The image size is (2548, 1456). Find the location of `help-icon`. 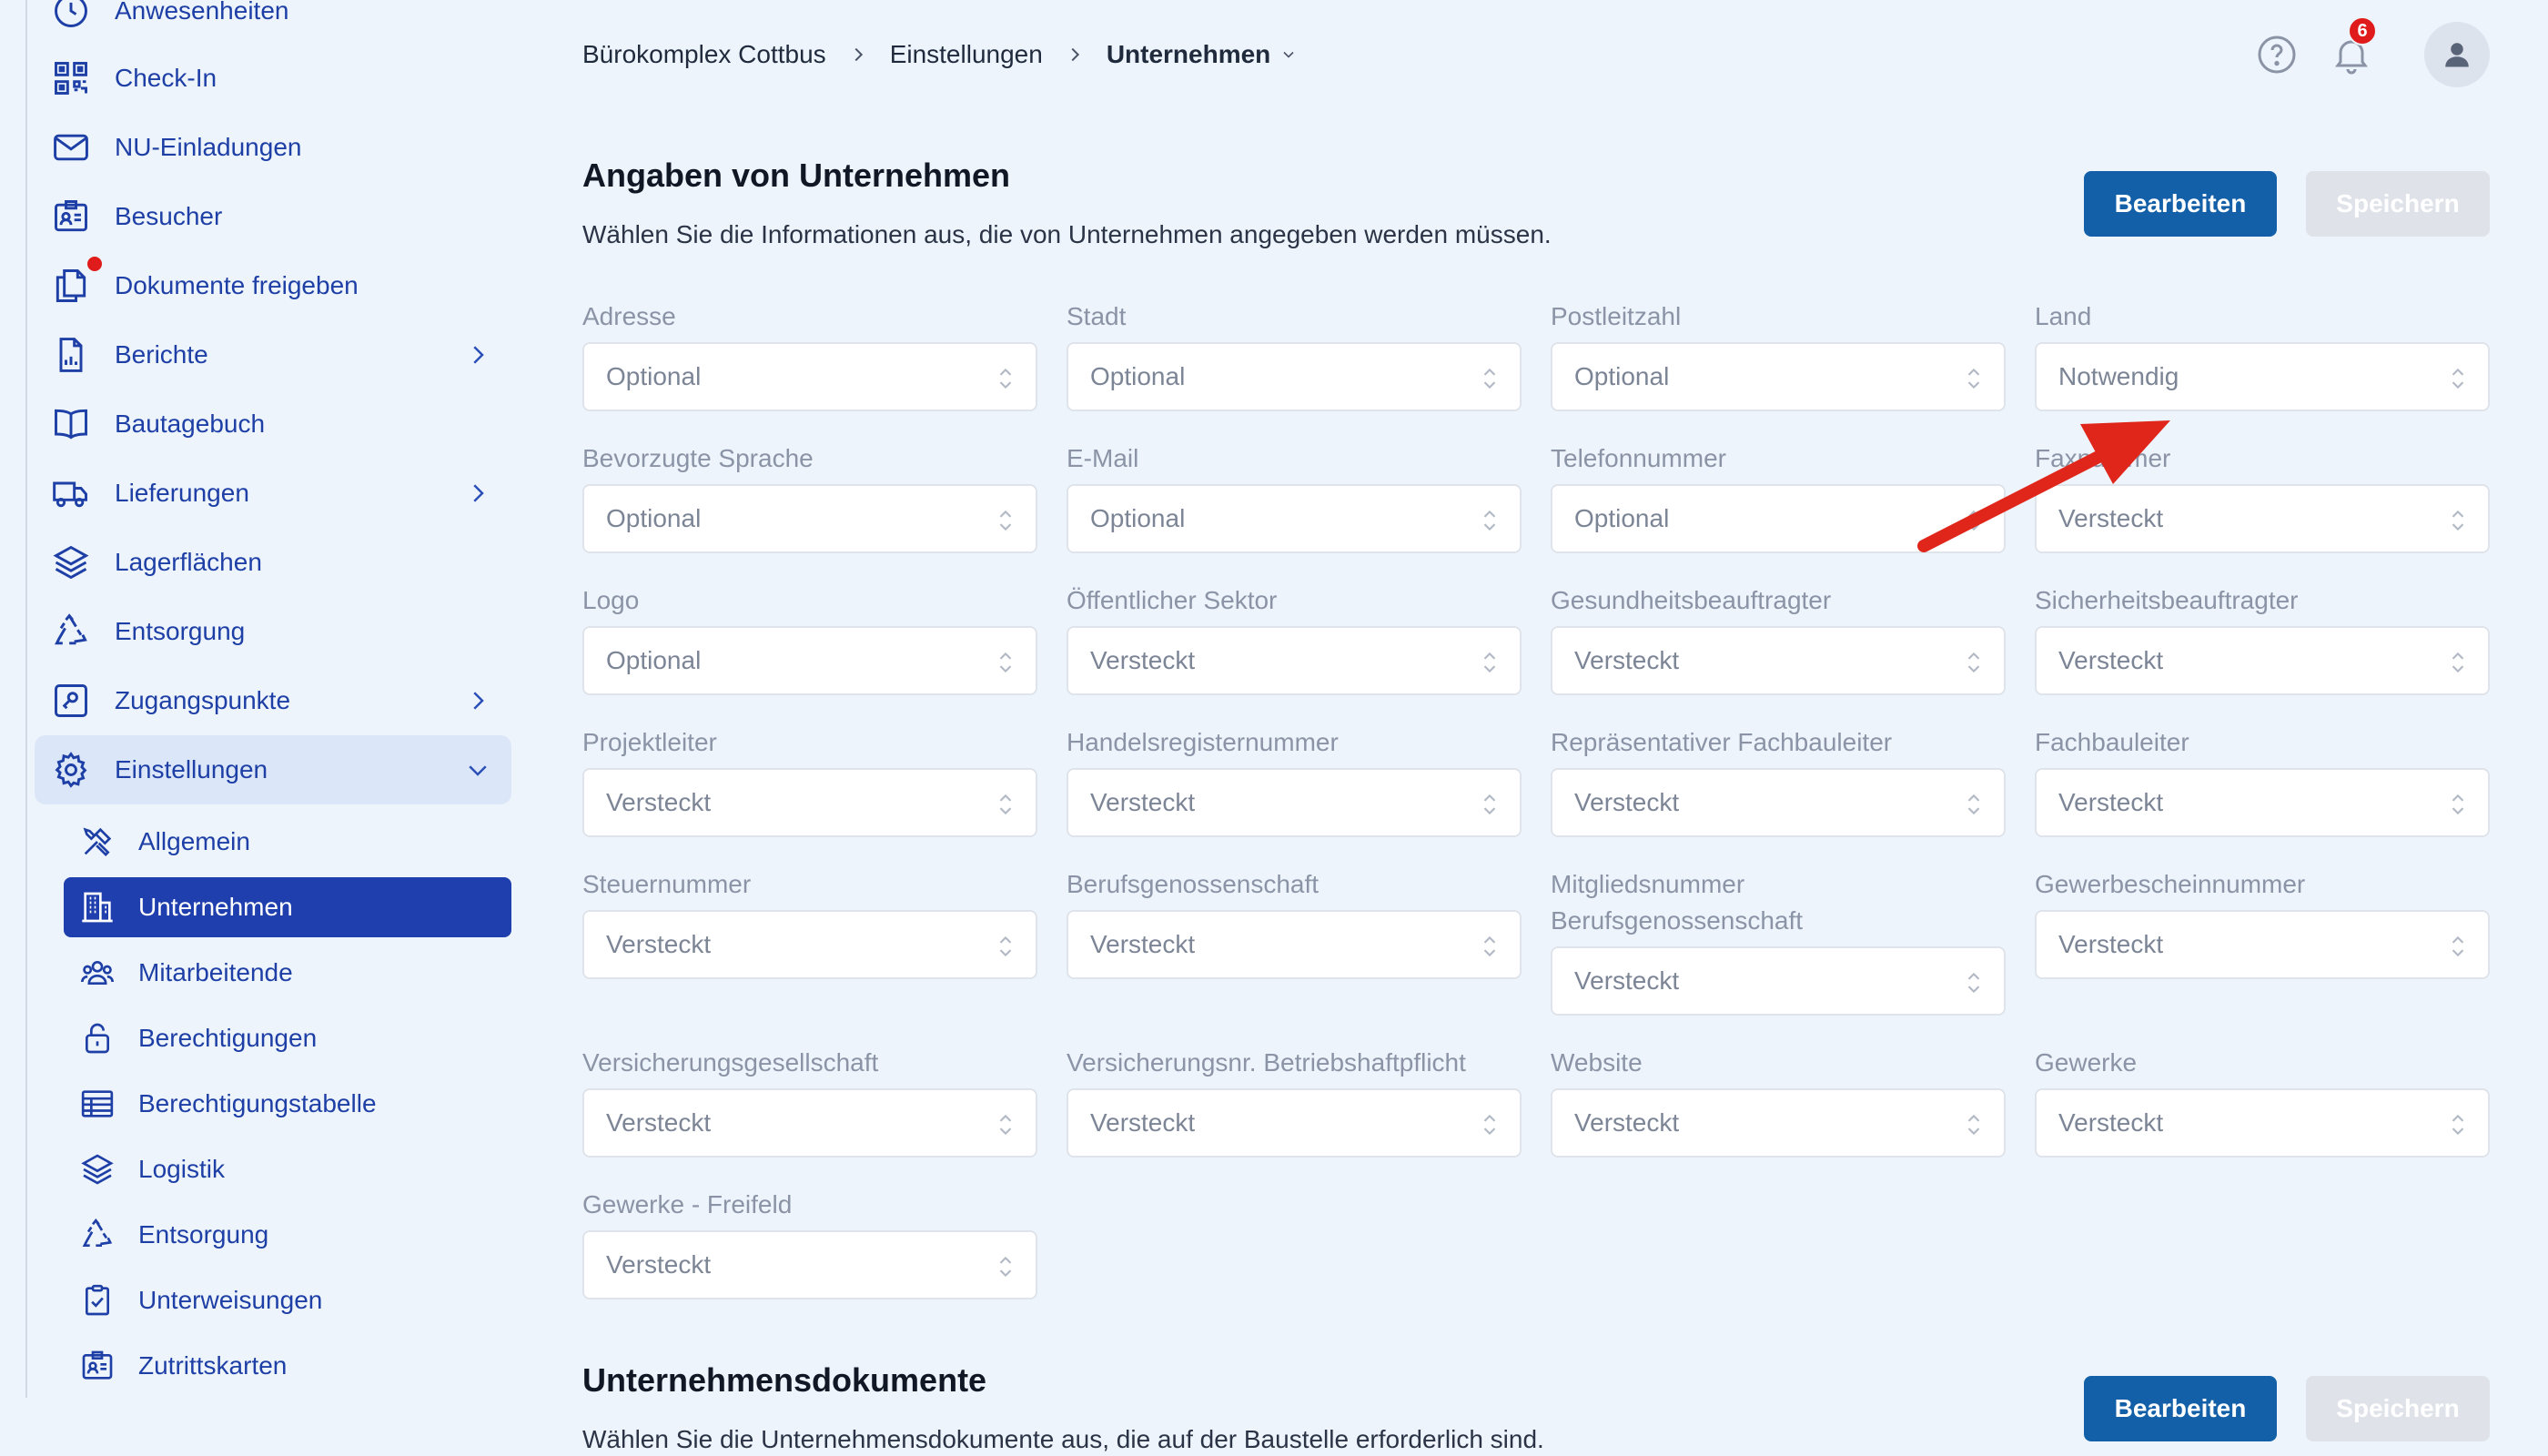

help-icon is located at coordinates (2277, 55).